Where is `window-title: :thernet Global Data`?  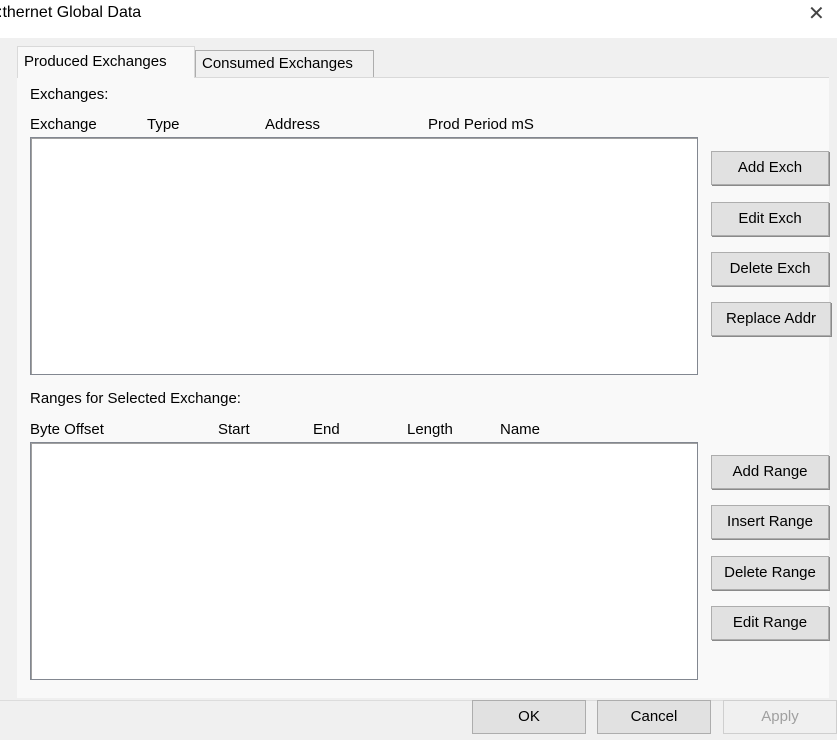
window-title: :thernet Global Data is located at coordinates (71, 12).